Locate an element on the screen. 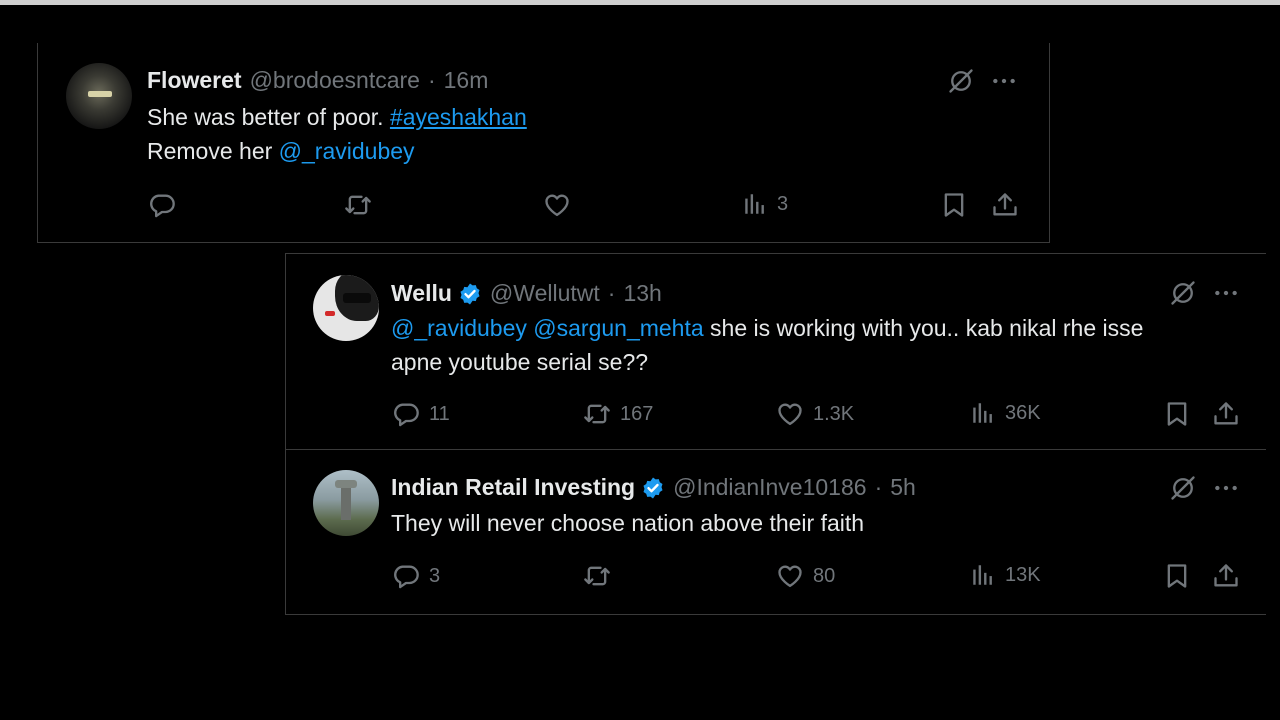 The height and width of the screenshot is (720, 1280). reply-button: 3 is located at coordinates (416, 576).